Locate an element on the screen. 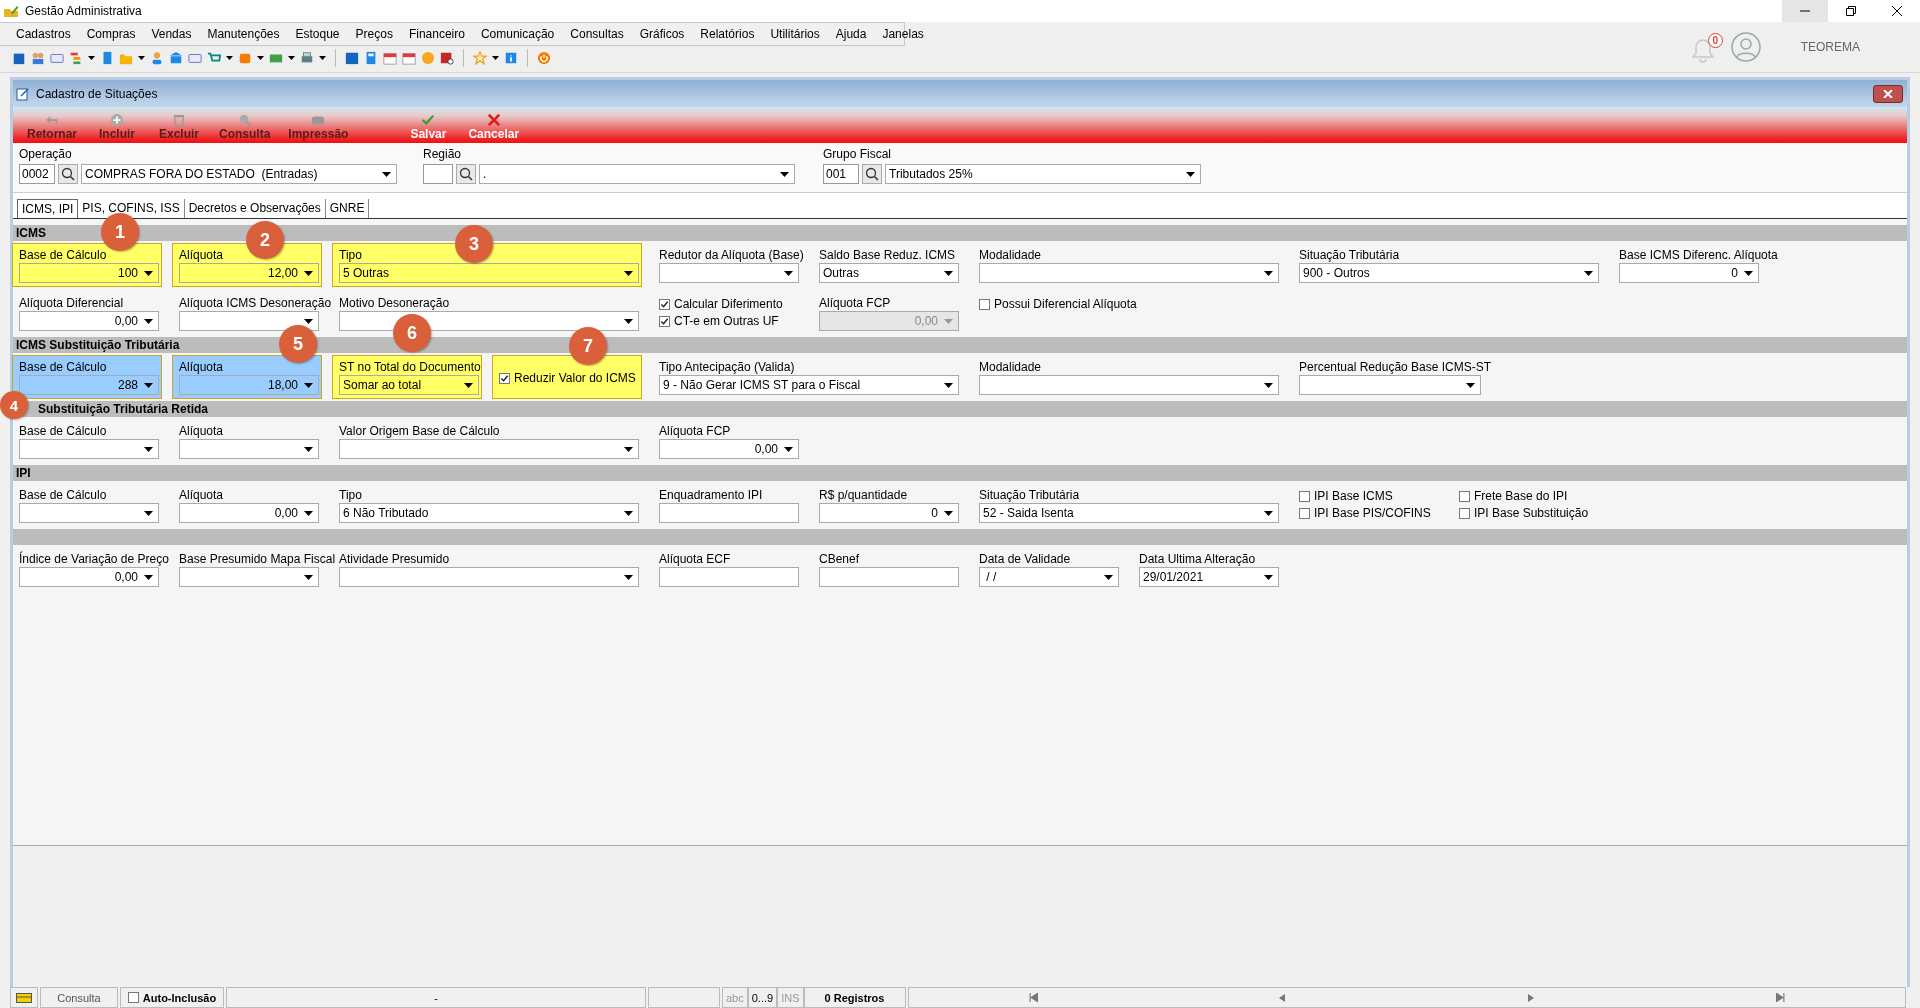 This screenshot has height=1008, width=1920. star-icon is located at coordinates (480, 58).